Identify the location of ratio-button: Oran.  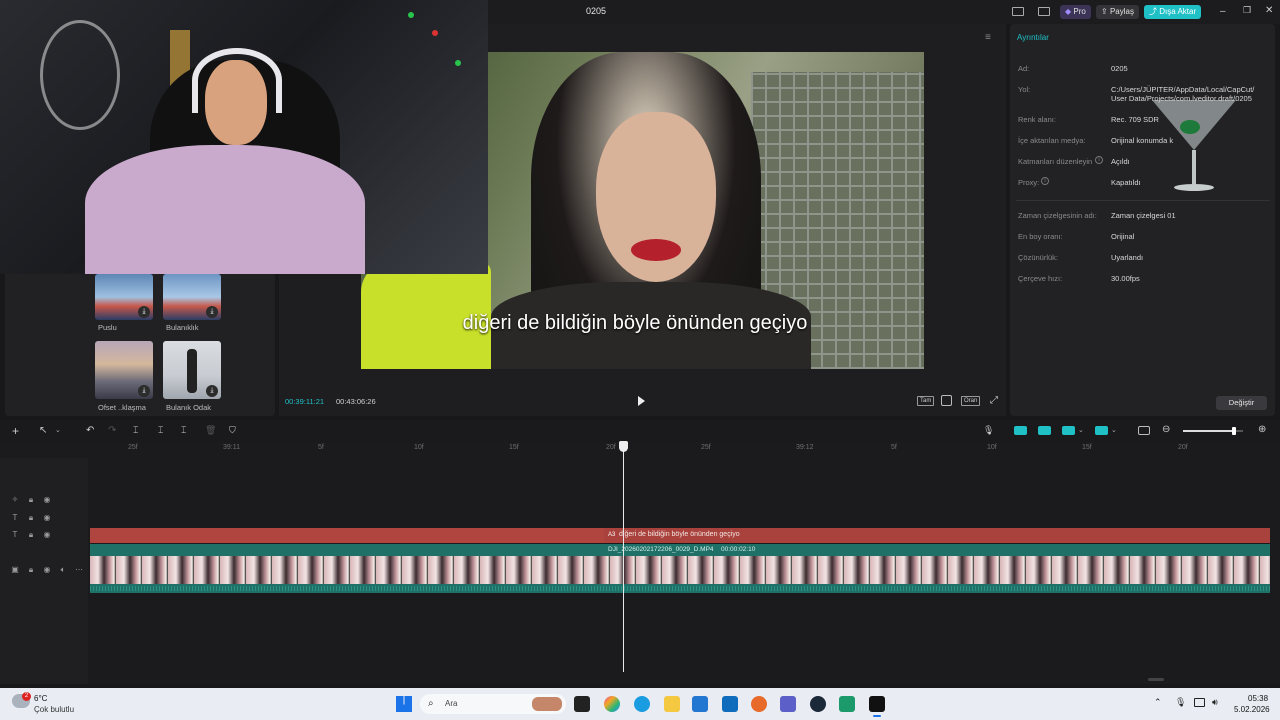
(971, 401).